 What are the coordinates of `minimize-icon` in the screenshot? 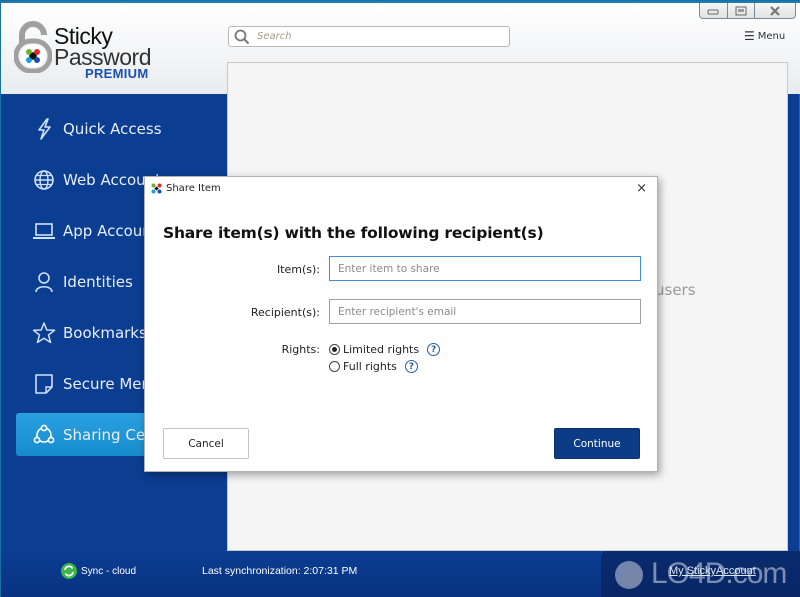 It's located at (713, 11).